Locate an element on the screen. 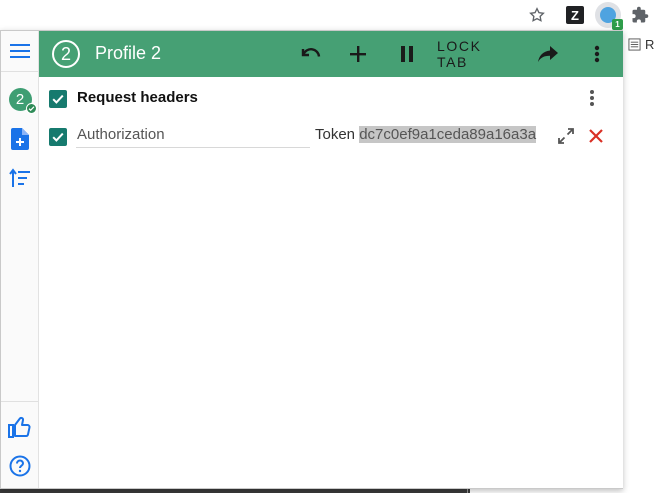 This screenshot has width=656, height=493. sidebar-item-profile-2: 2 is located at coordinates (21, 99).